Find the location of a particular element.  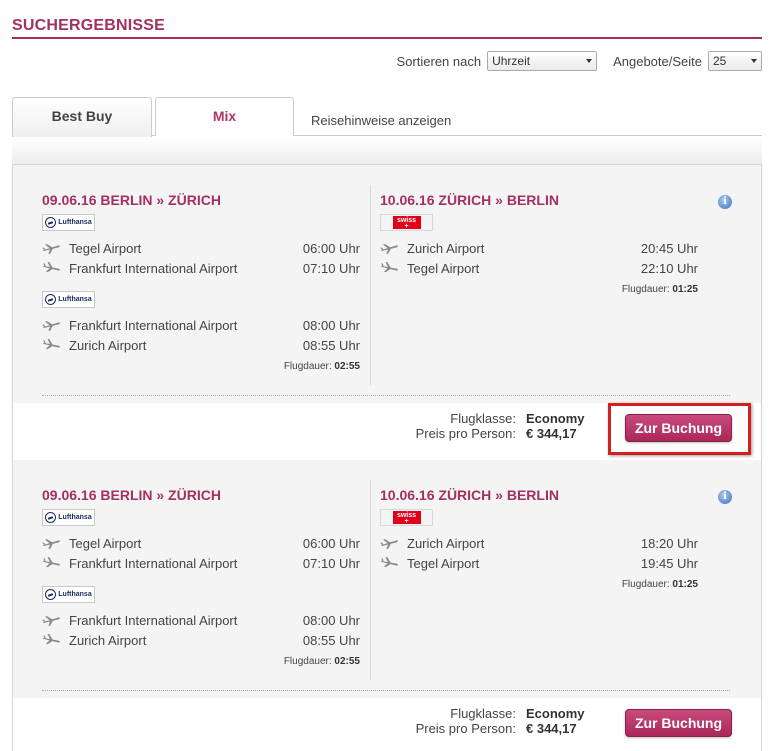

title-rule is located at coordinates (387, 38).